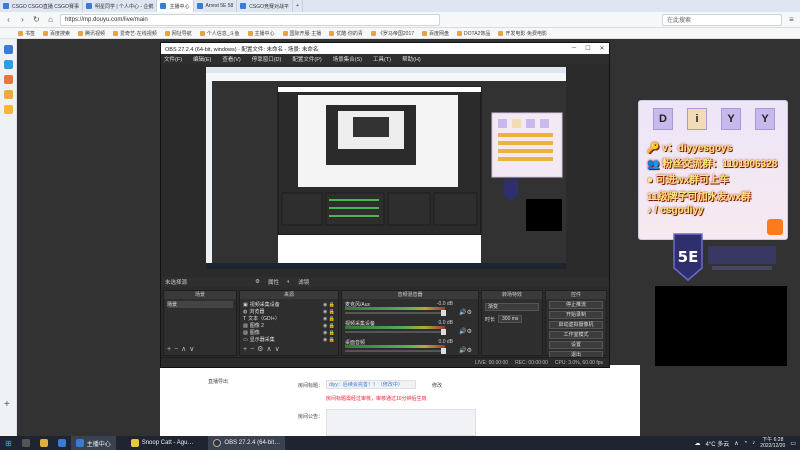  I want to click on minimize-icon: ─, so click(574, 48).